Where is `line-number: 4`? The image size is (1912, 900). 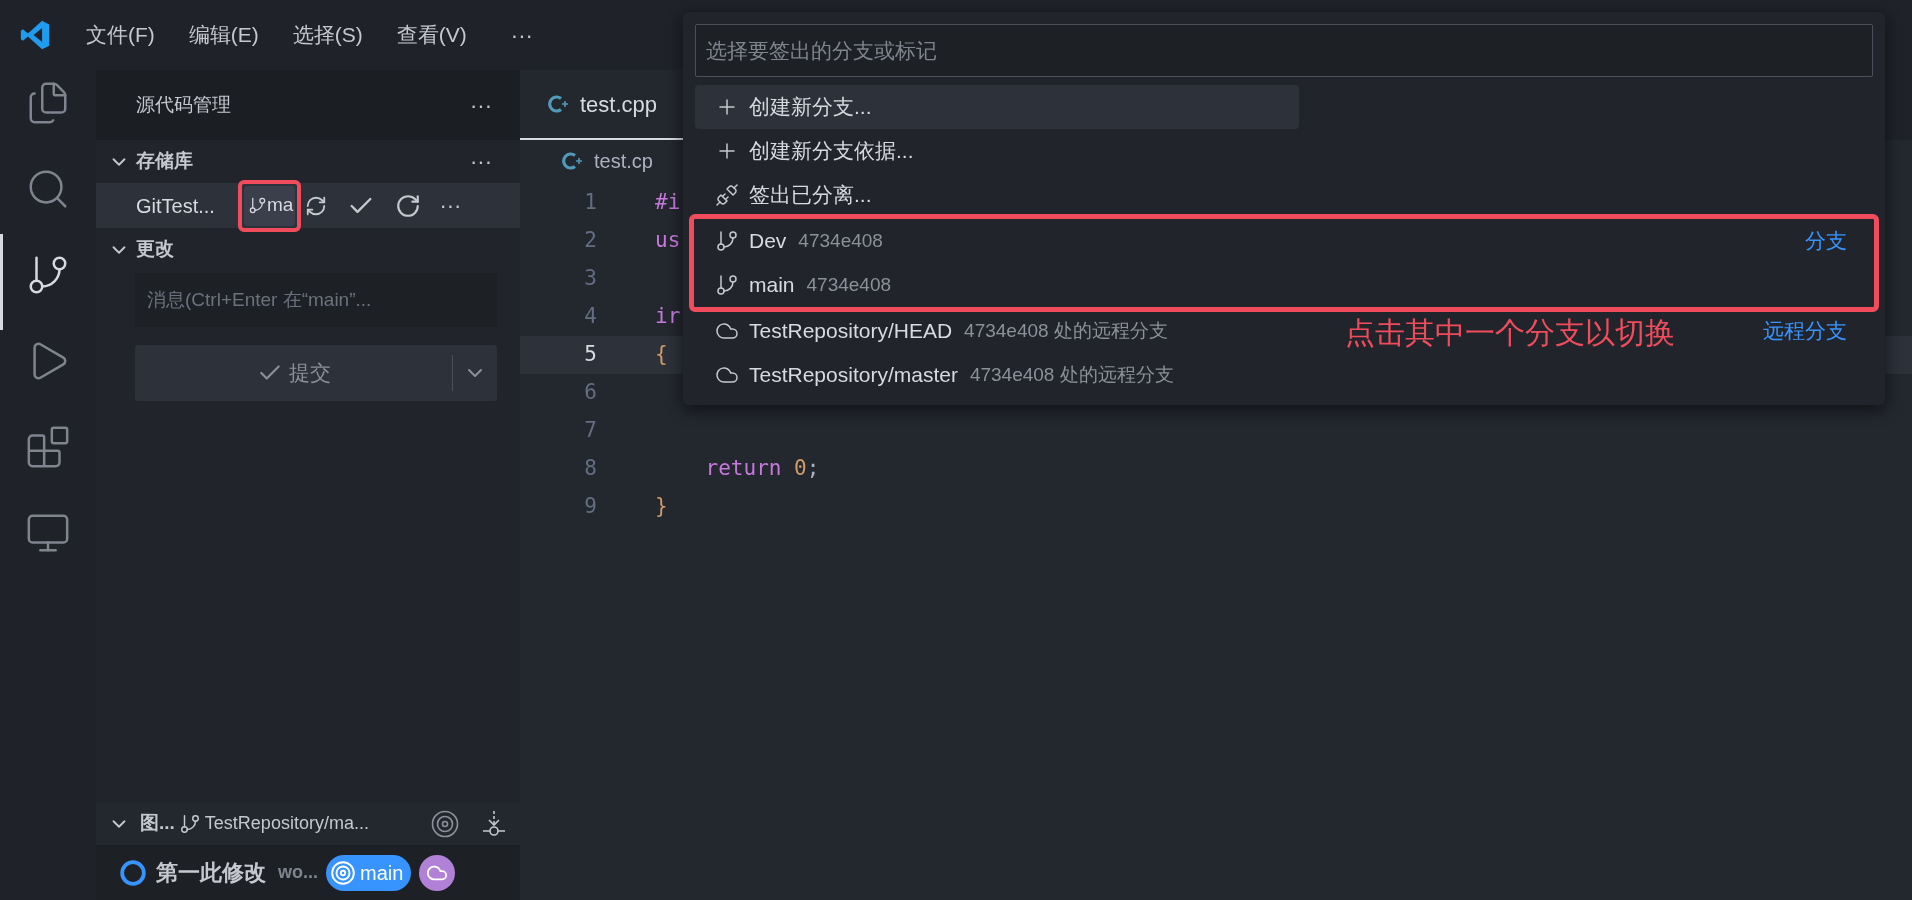 line-number: 4 is located at coordinates (590, 317).